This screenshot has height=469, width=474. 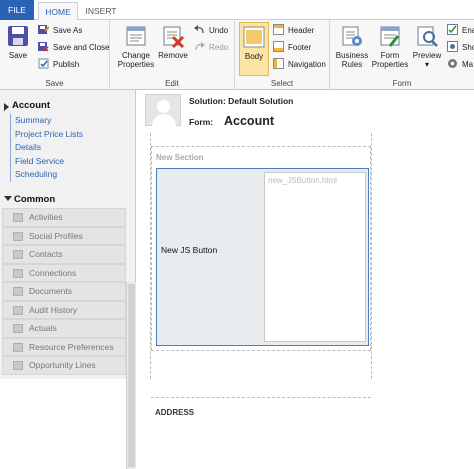 I want to click on nav-item-label: Audit History, so click(x=53, y=309).